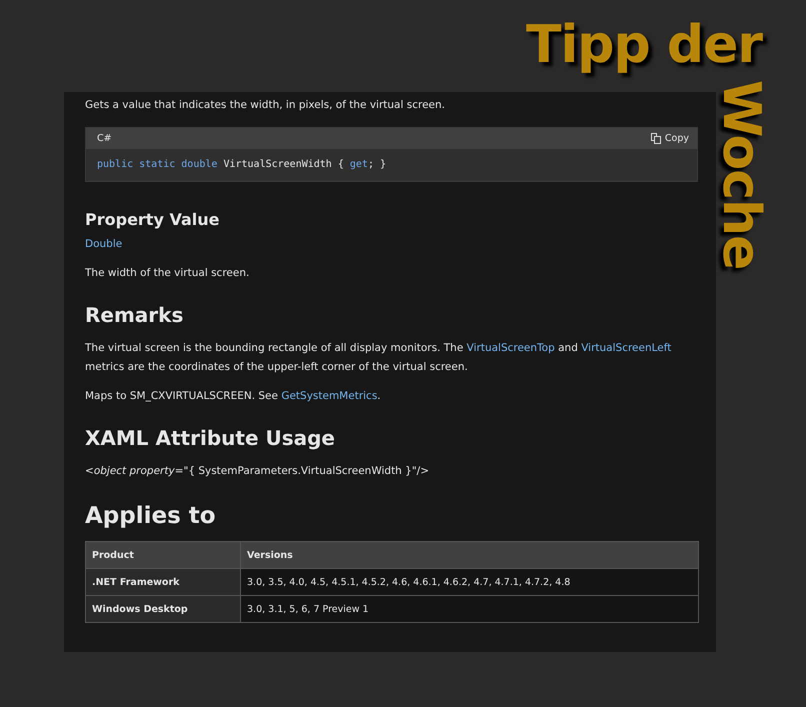  Describe the element at coordinates (134, 315) in the screenshot. I see `section-heading: Remarks` at that location.